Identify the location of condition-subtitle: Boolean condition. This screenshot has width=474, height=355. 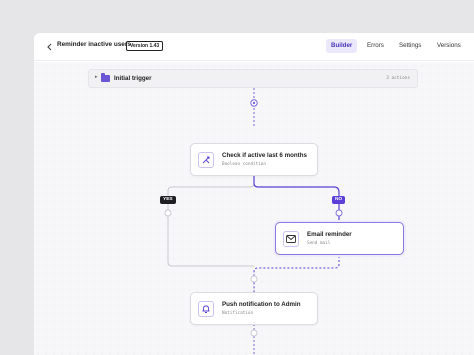
(244, 164).